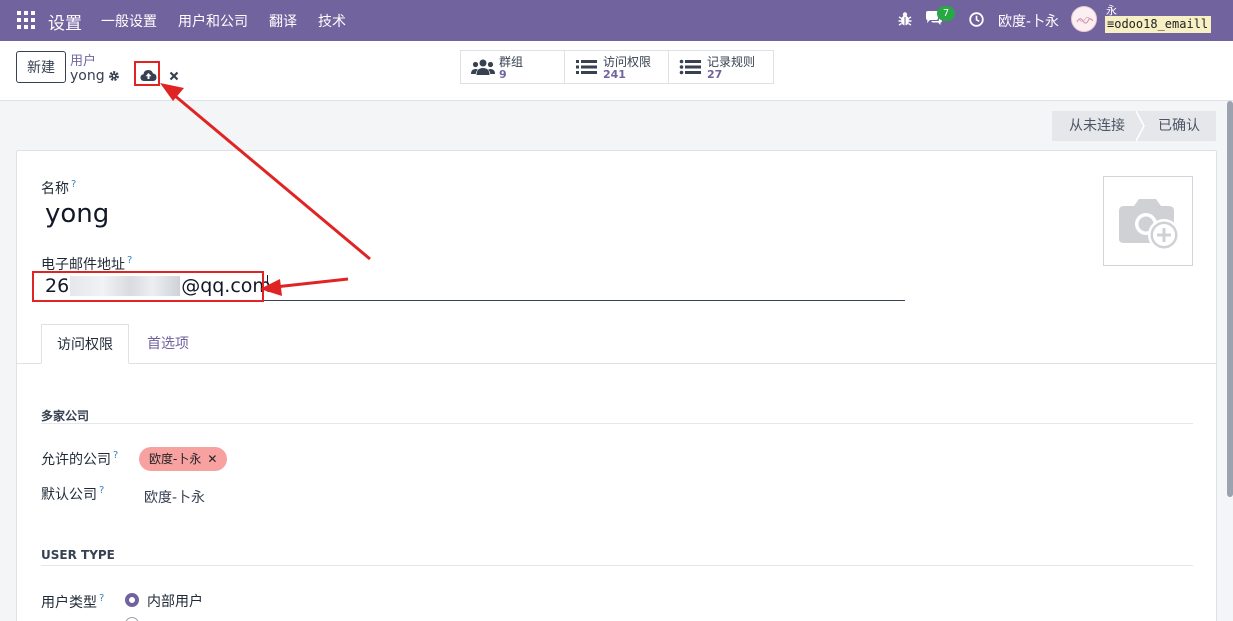 The width and height of the screenshot is (1233, 621). What do you see at coordinates (1098, 126) in the screenshot?
I see `status-never-connected: 从未连接` at bounding box center [1098, 126].